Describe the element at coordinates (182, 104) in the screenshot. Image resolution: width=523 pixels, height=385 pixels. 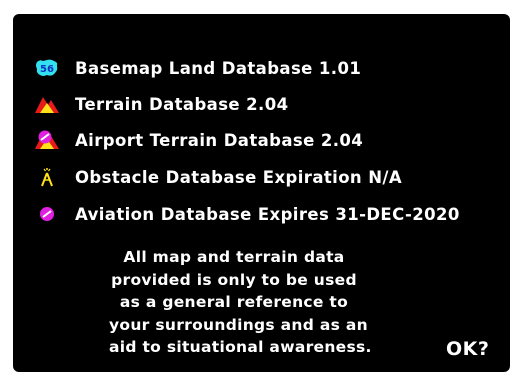
I see `database-label: Terrain Database 2.04` at that location.